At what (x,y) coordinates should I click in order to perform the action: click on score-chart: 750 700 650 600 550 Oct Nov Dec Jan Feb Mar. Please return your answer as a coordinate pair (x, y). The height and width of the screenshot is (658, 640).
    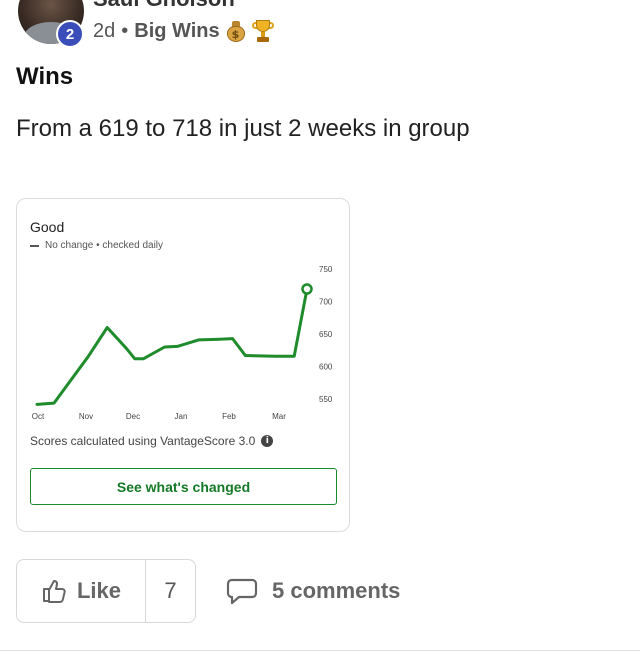
    Looking at the image, I should click on (182, 343).